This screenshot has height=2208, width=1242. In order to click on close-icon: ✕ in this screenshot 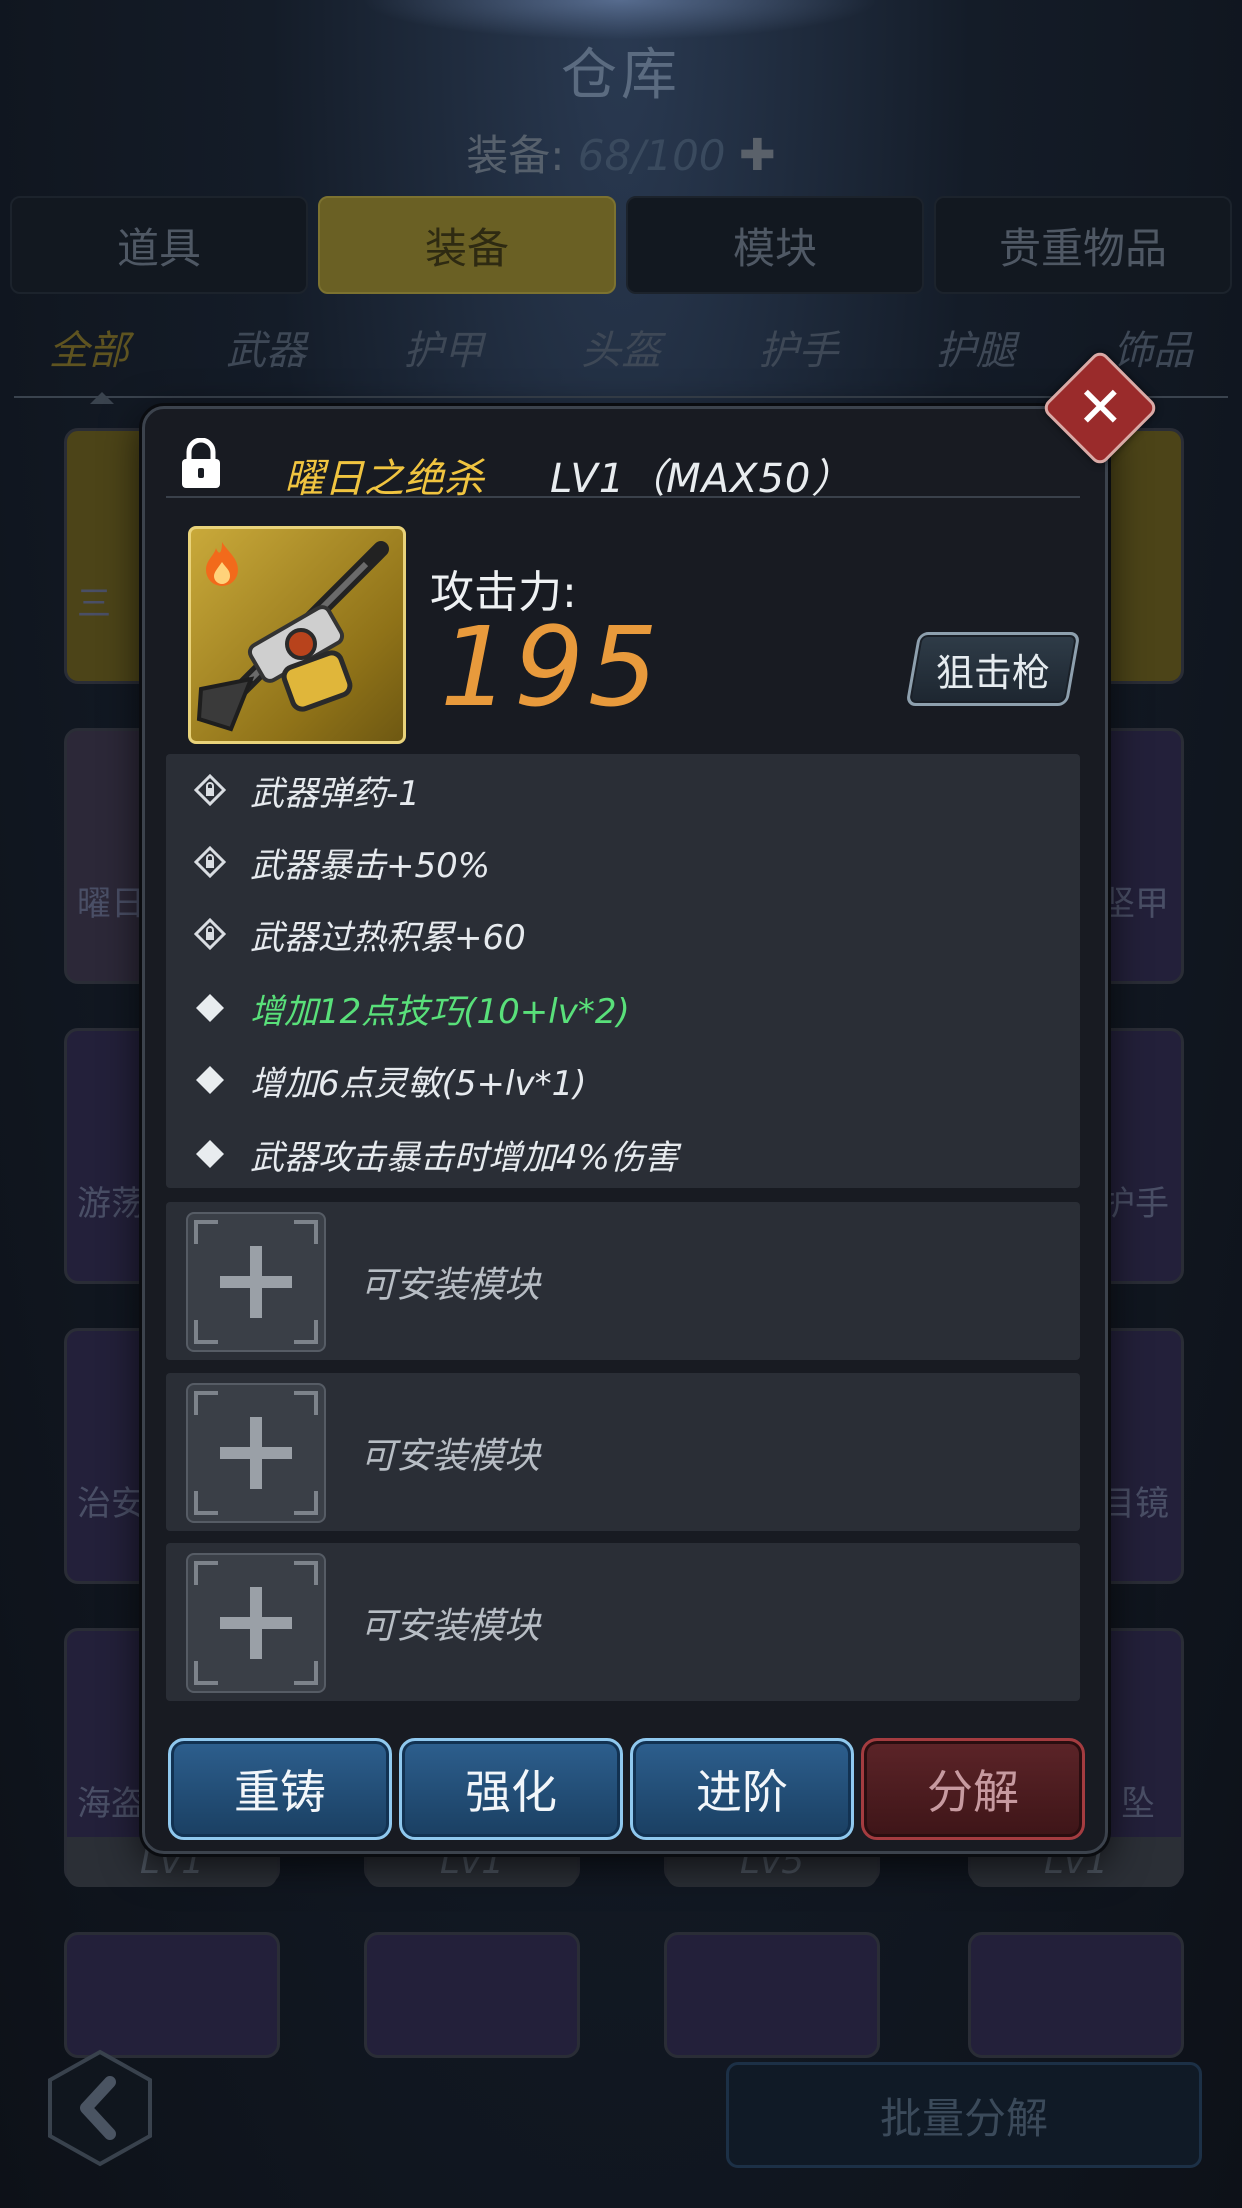, I will do `click(1100, 407)`.